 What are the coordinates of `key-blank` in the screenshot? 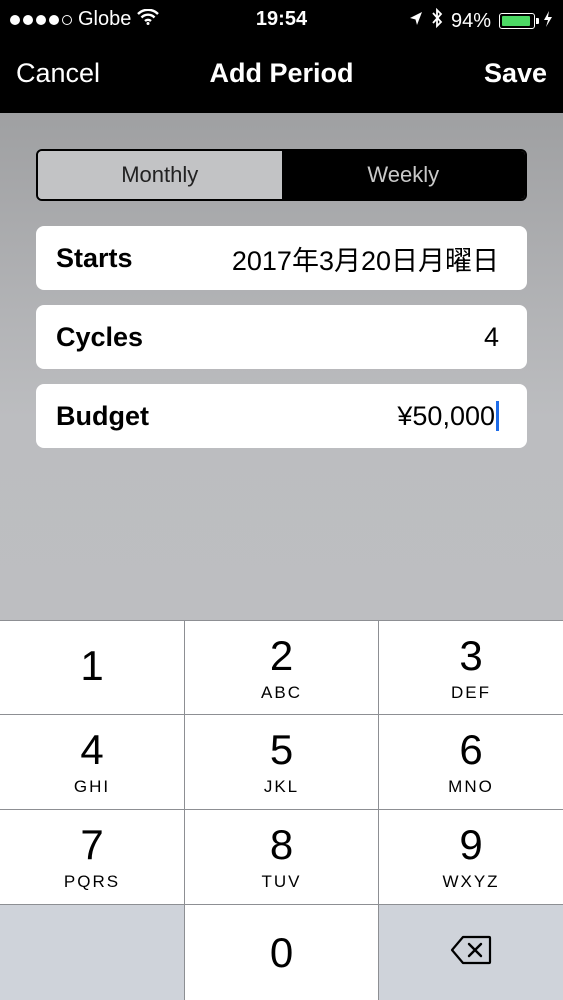 It's located at (92, 952).